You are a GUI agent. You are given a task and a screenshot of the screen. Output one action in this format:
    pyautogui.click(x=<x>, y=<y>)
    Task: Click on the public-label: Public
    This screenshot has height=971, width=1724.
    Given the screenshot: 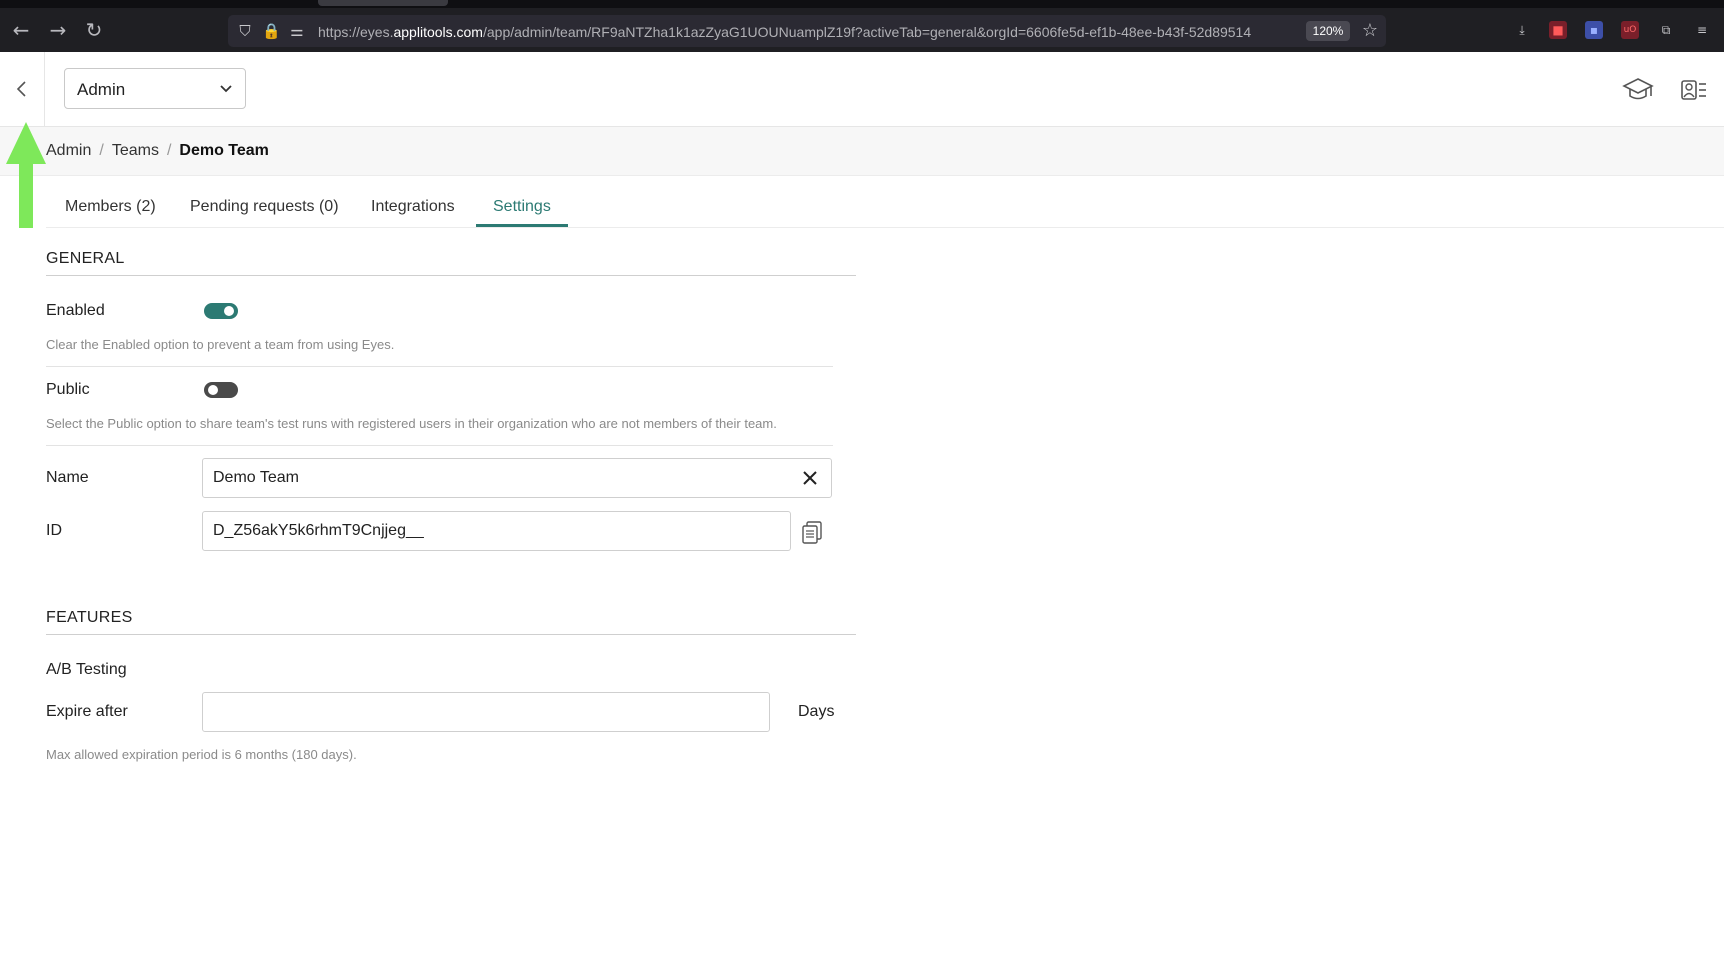 What is the action you would take?
    pyautogui.click(x=68, y=389)
    